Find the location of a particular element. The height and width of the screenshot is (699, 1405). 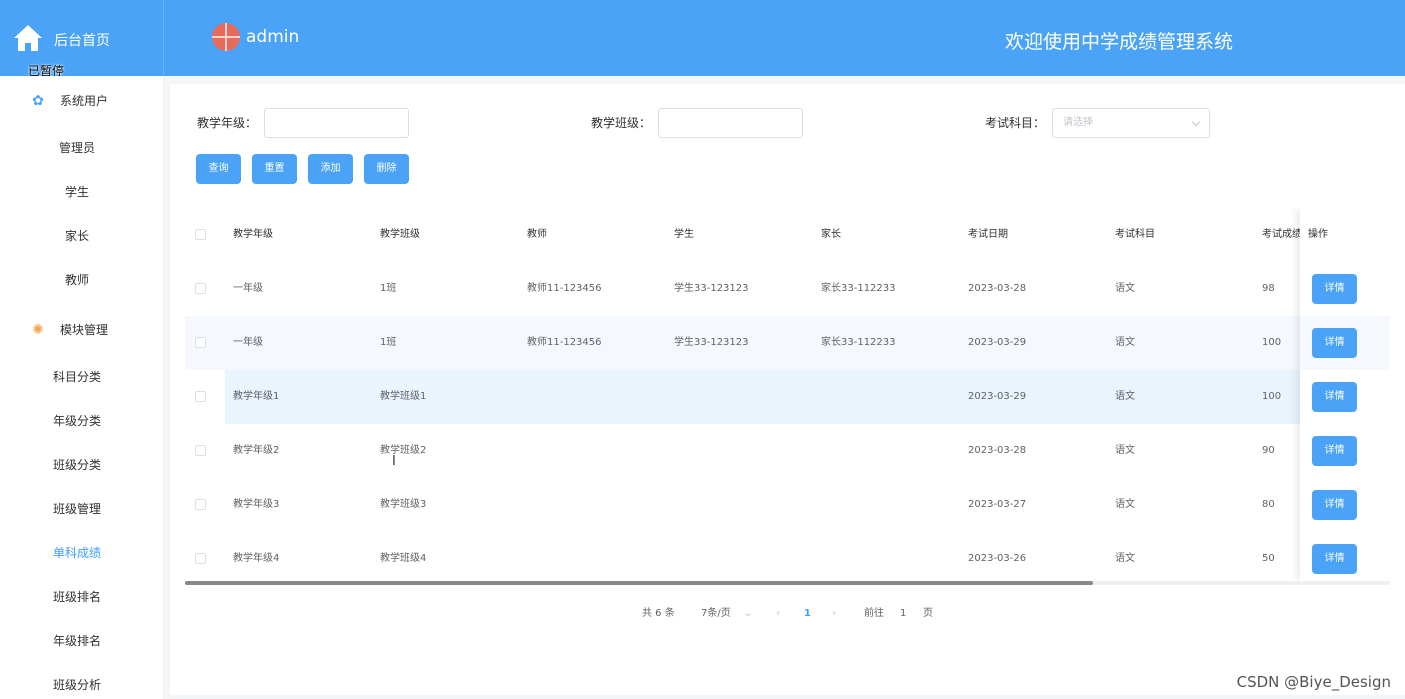

column-header: 学生 is located at coordinates (684, 235).